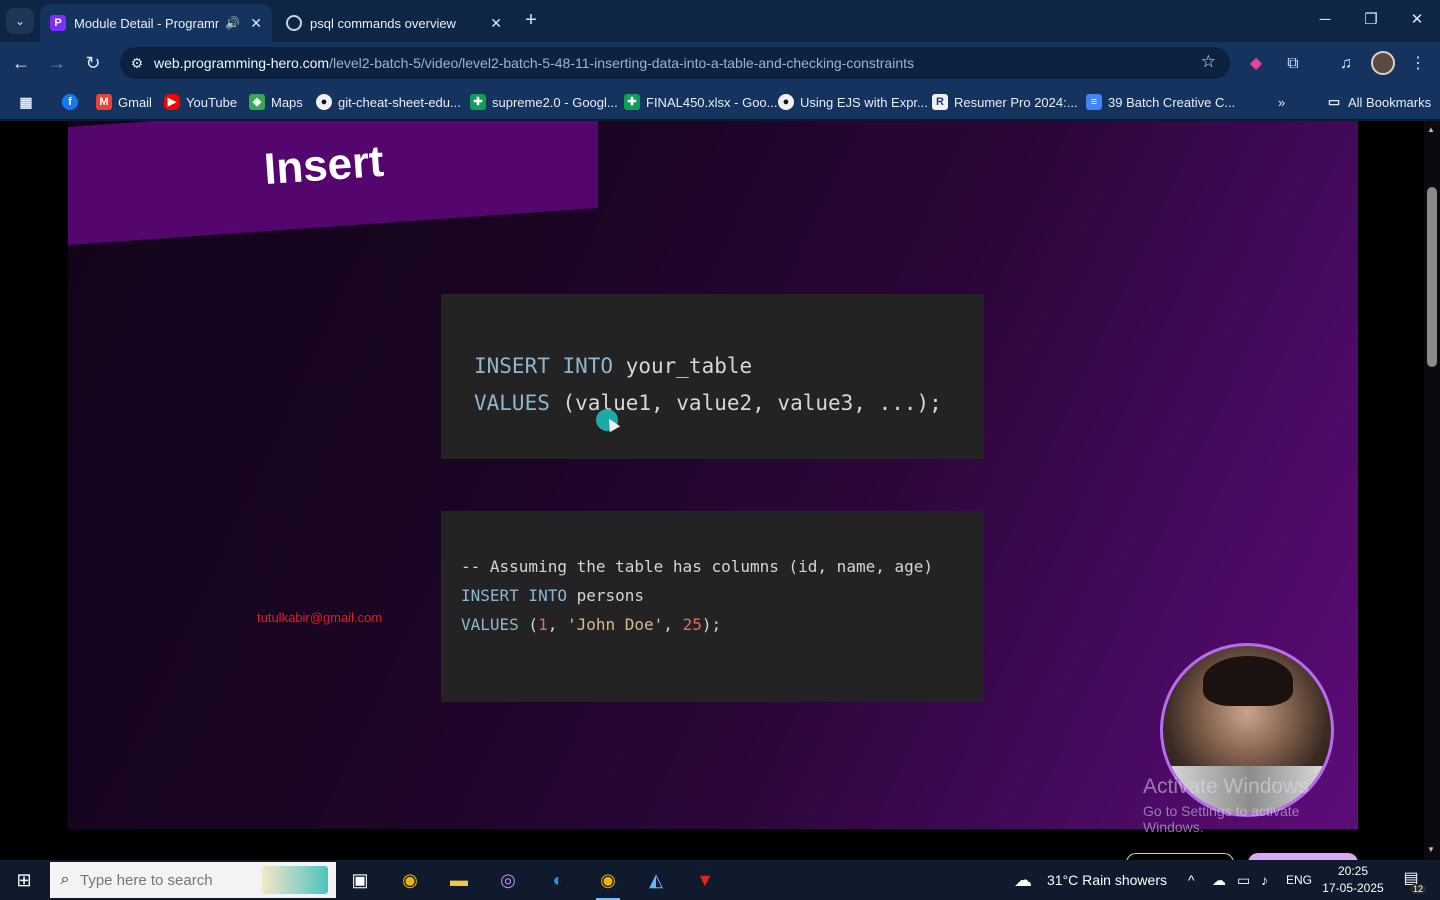 The height and width of the screenshot is (900, 1440). I want to click on bookmark-label: Maps, so click(287, 102).